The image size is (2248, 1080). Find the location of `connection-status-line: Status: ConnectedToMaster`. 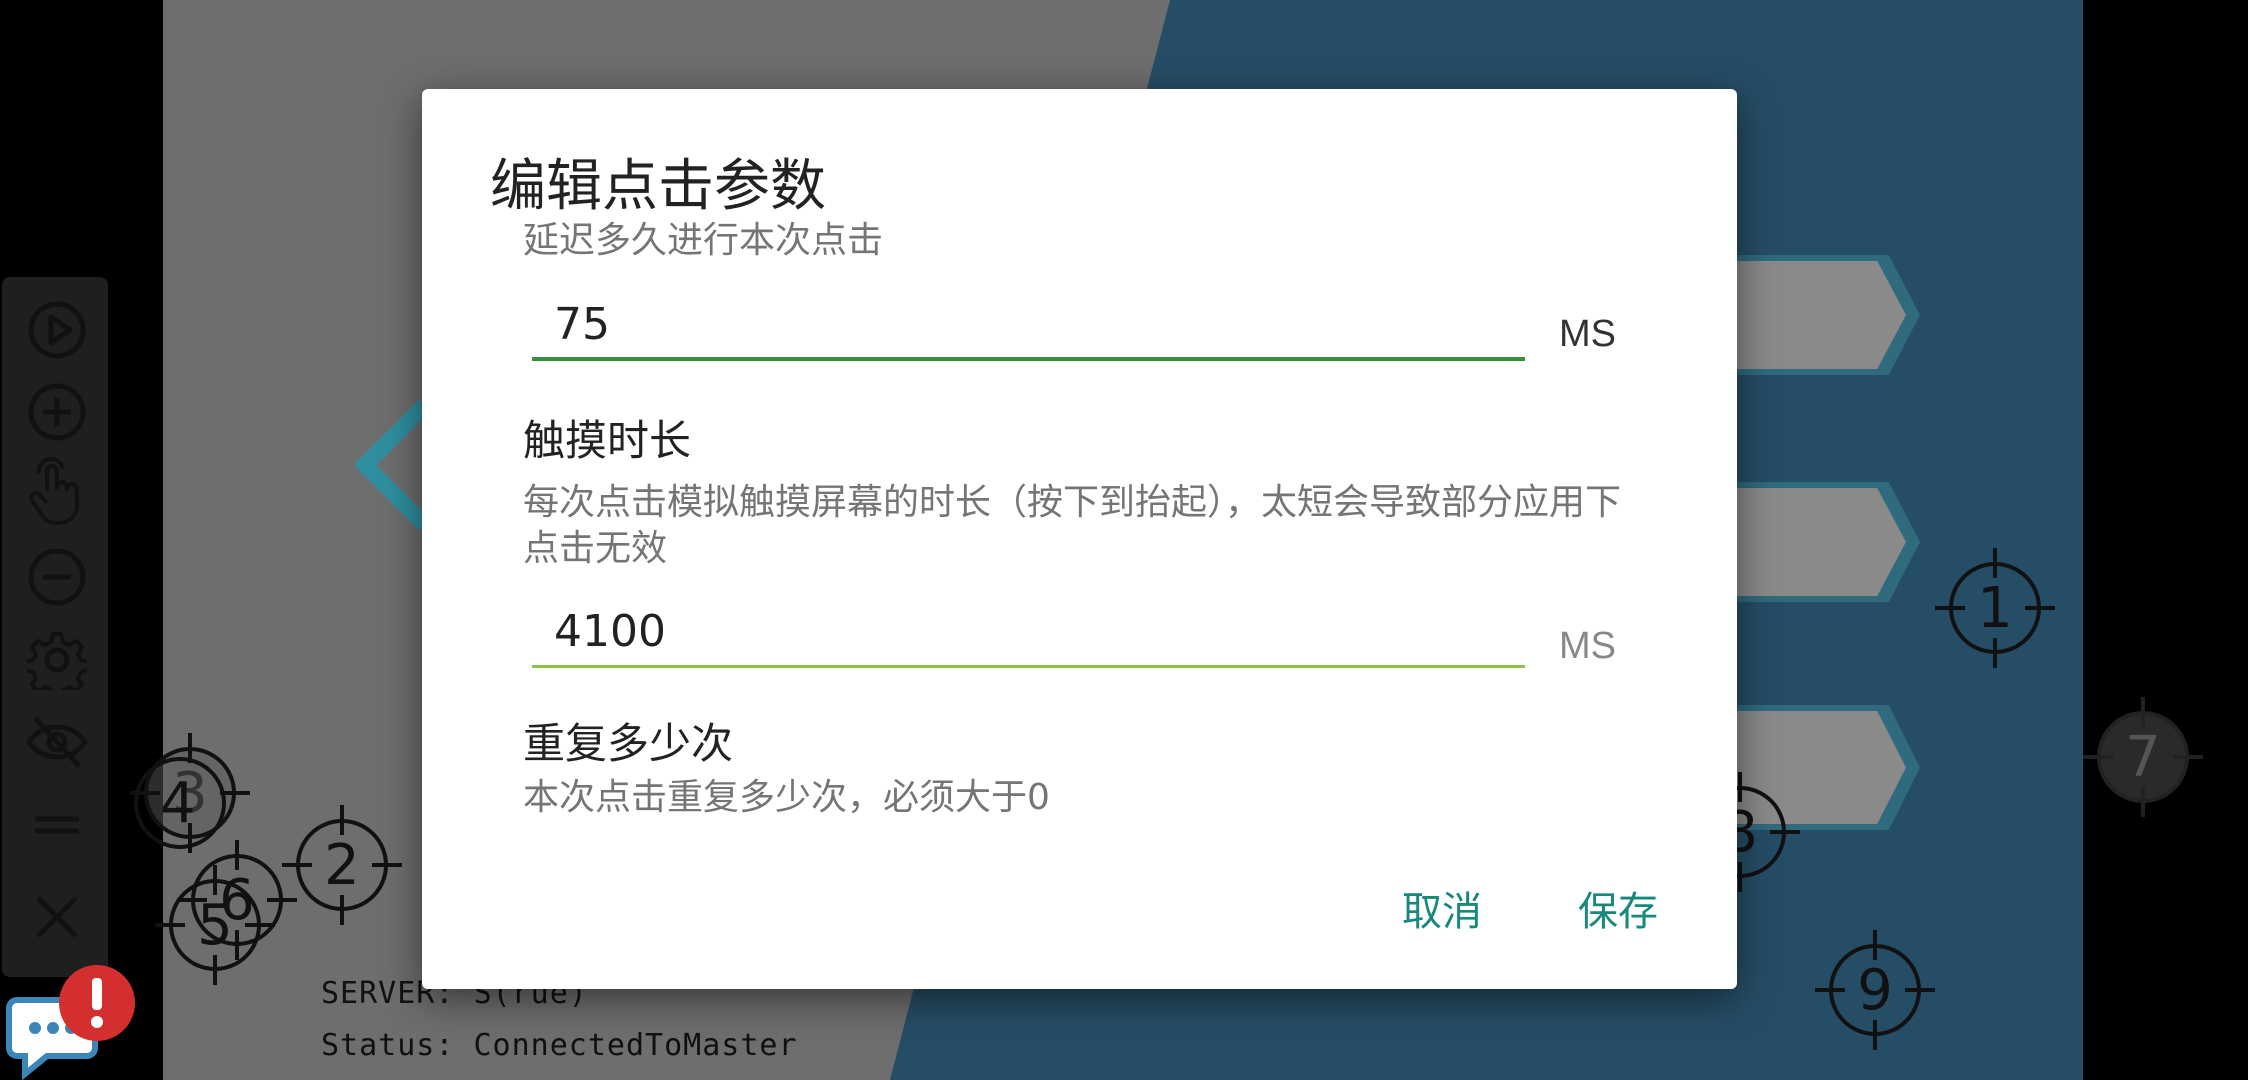

connection-status-line: Status: ConnectedToMaster is located at coordinates (559, 1045).